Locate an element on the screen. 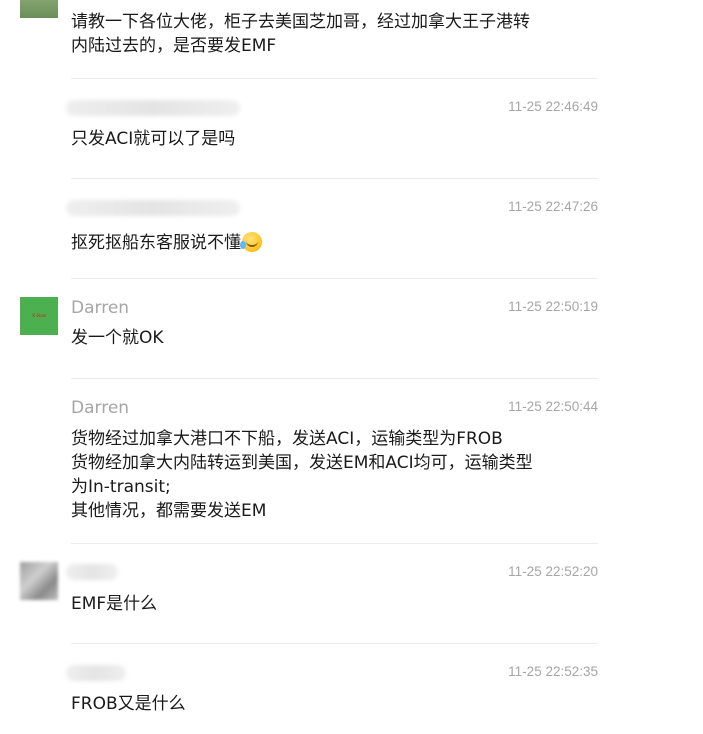 The height and width of the screenshot is (734, 703). message-timestamp: 11-25 22:46:49 is located at coordinates (553, 106).